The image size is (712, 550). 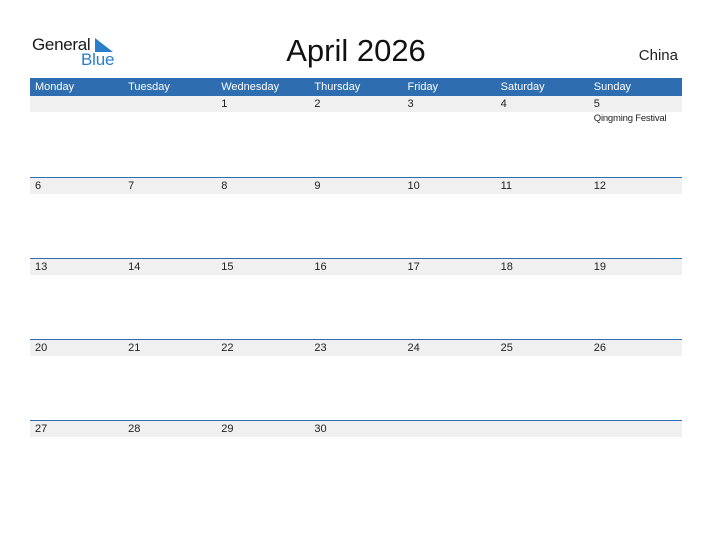 I want to click on day-number: 1, so click(x=224, y=104).